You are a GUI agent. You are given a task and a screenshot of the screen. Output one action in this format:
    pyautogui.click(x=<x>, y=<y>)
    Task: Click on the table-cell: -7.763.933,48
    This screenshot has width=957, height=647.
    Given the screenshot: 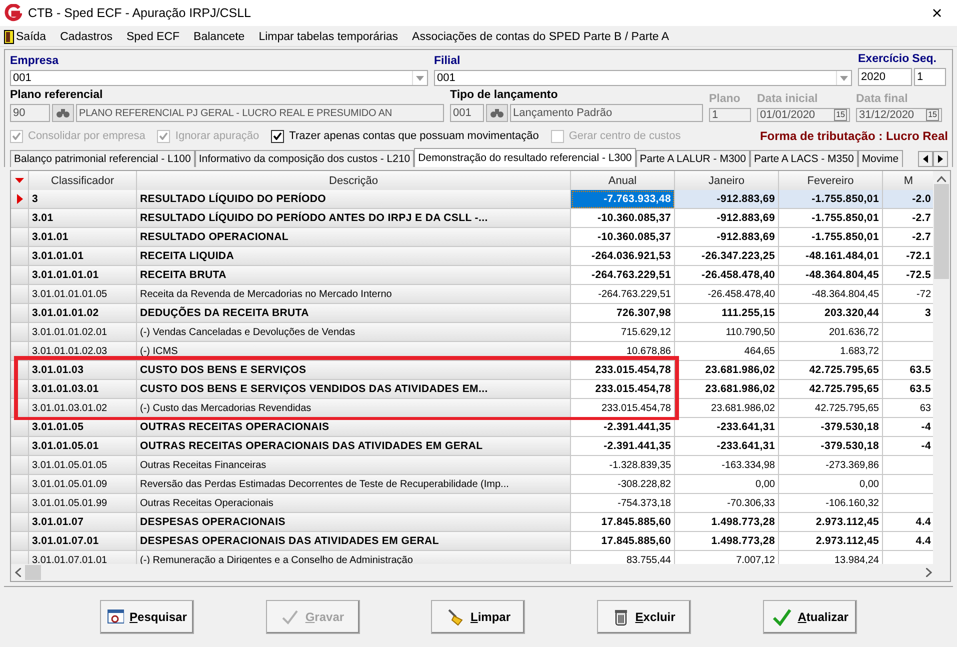 What is the action you would take?
    pyautogui.click(x=623, y=199)
    